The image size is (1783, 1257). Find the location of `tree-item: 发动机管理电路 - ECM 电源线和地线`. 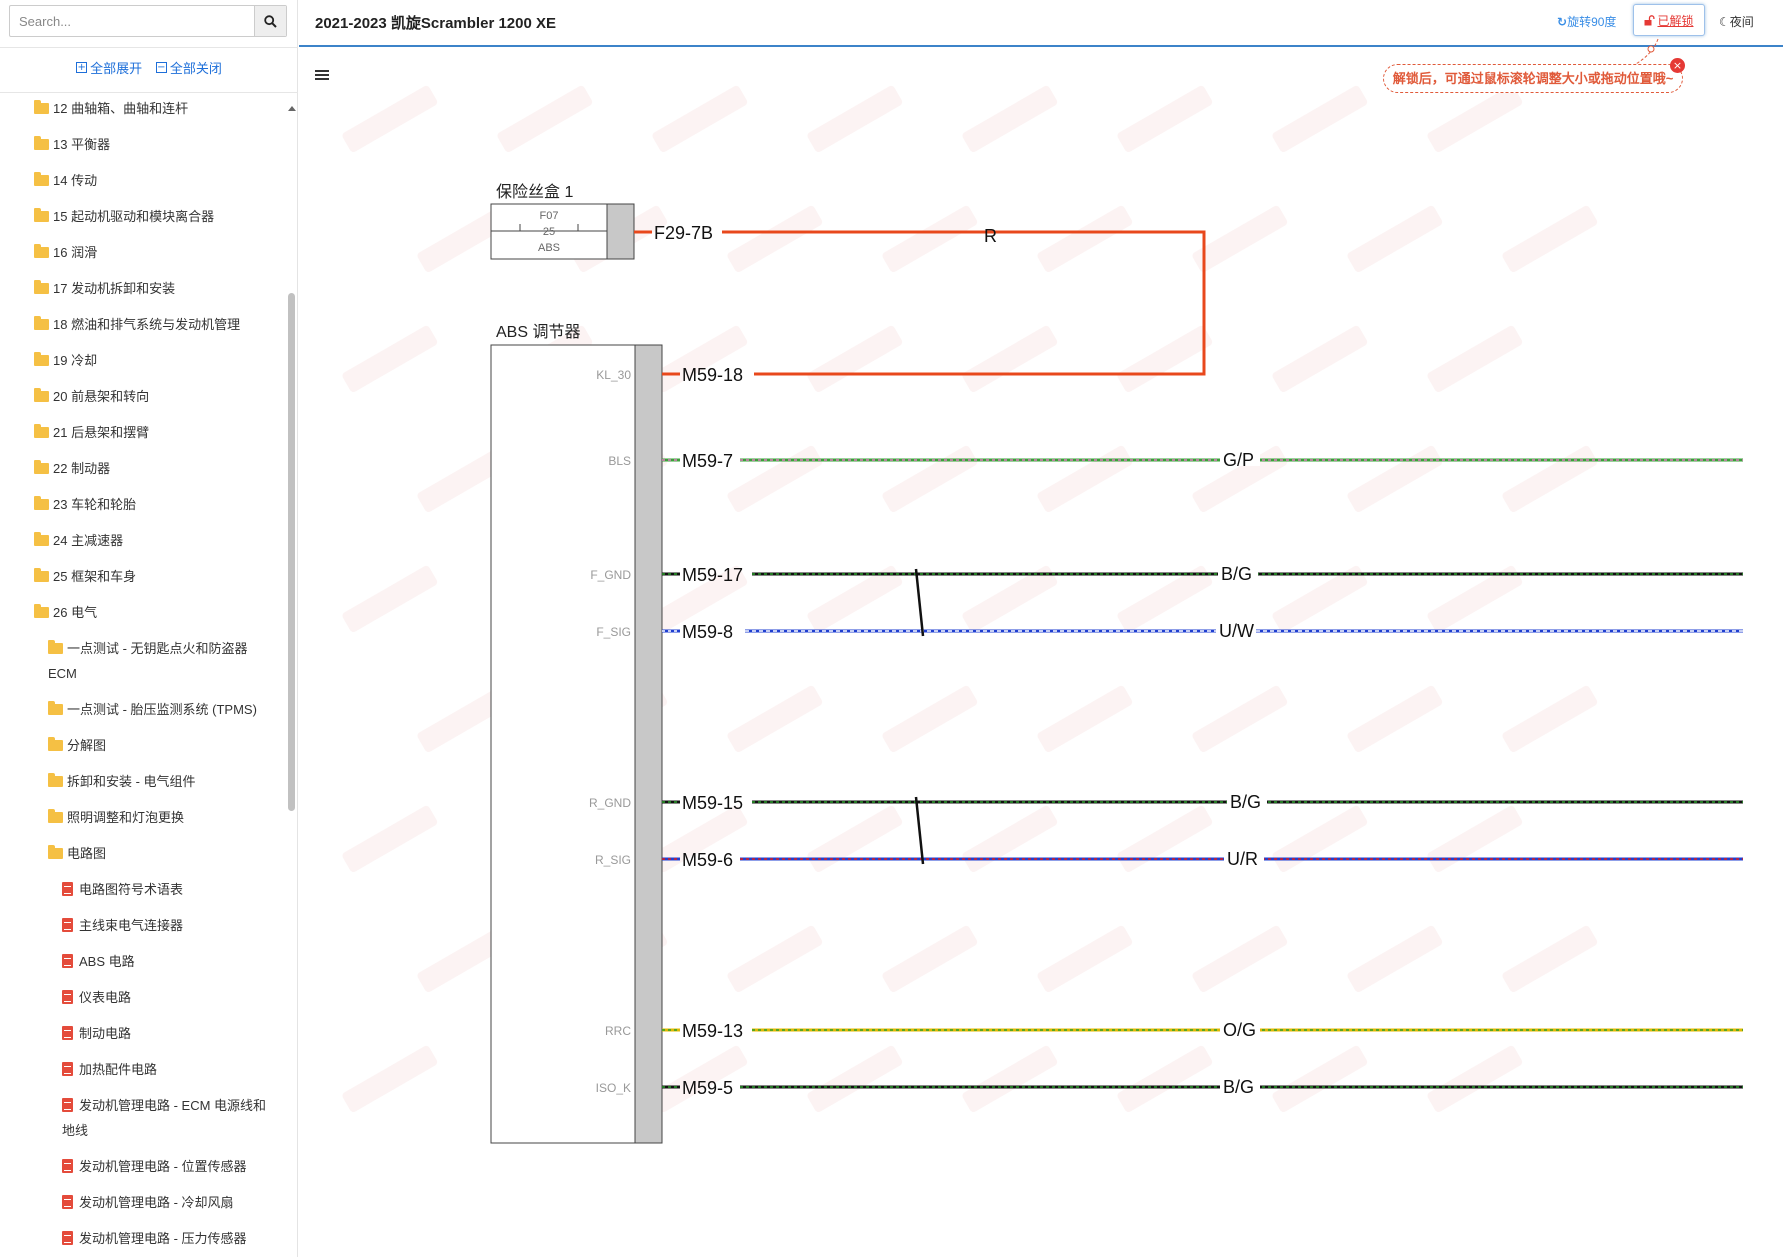

tree-item: 发动机管理电路 - ECM 电源线和地线 is located at coordinates (159, 1118).